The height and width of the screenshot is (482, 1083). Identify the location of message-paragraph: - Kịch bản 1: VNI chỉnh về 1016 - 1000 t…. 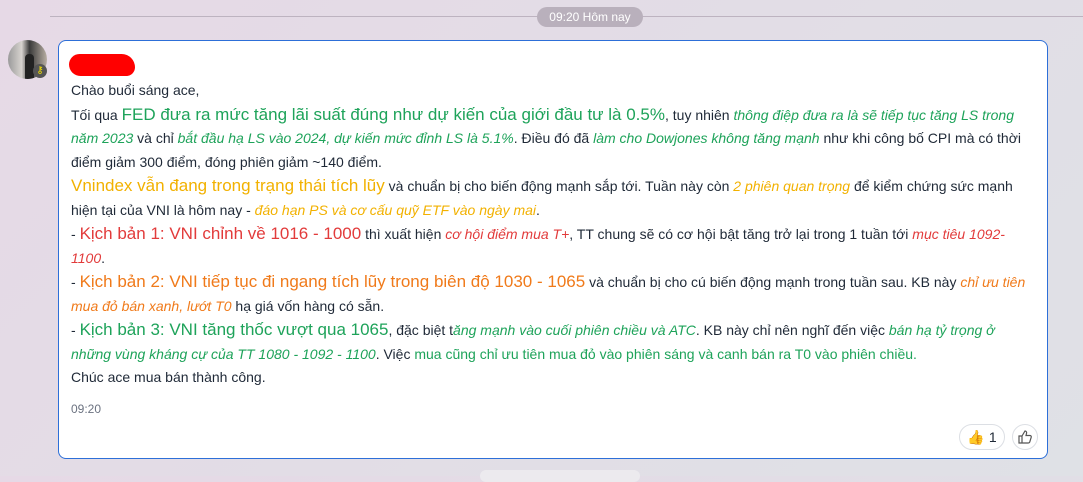
(552, 246).